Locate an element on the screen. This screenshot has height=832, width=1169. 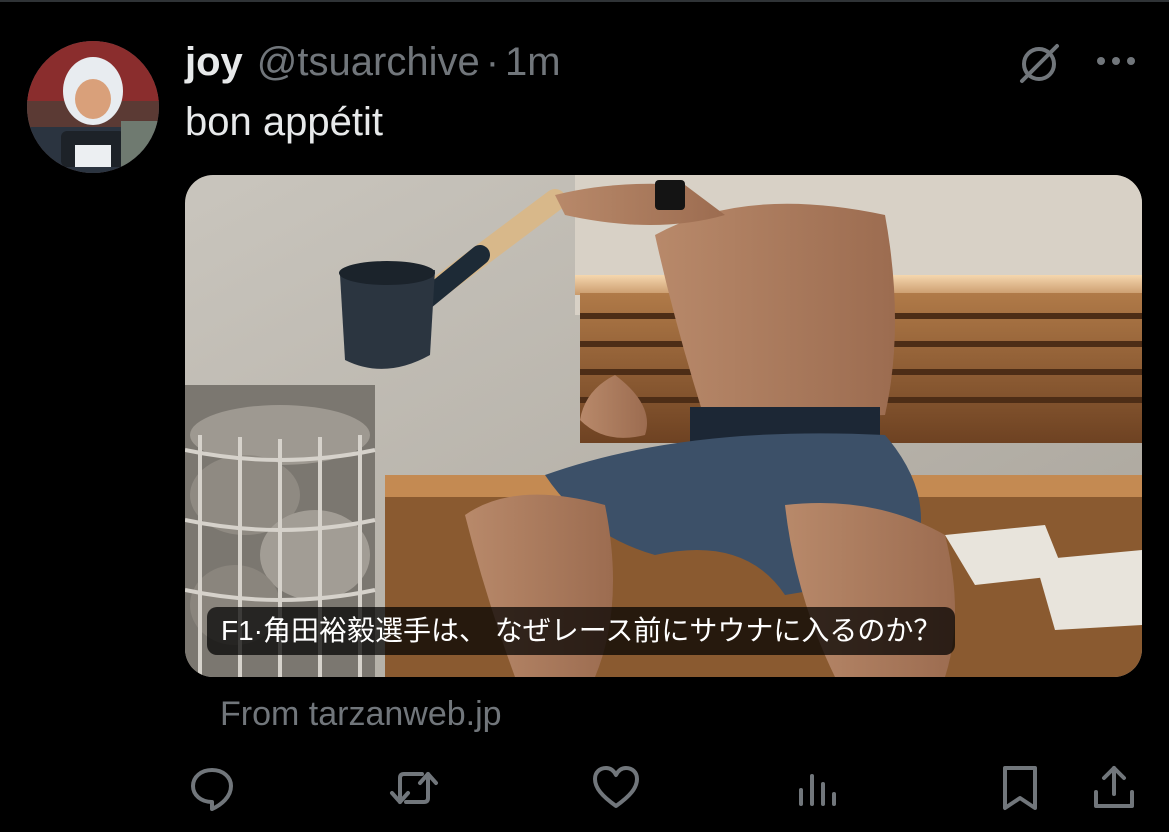
share-button is located at coordinates (1114, 788).